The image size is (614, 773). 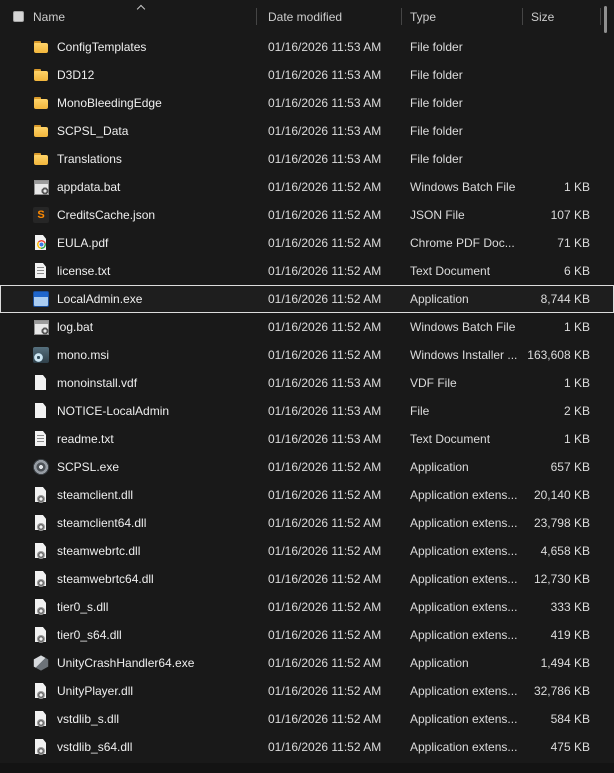 I want to click on file-name: vstdlib_s.dll, so click(x=88, y=719).